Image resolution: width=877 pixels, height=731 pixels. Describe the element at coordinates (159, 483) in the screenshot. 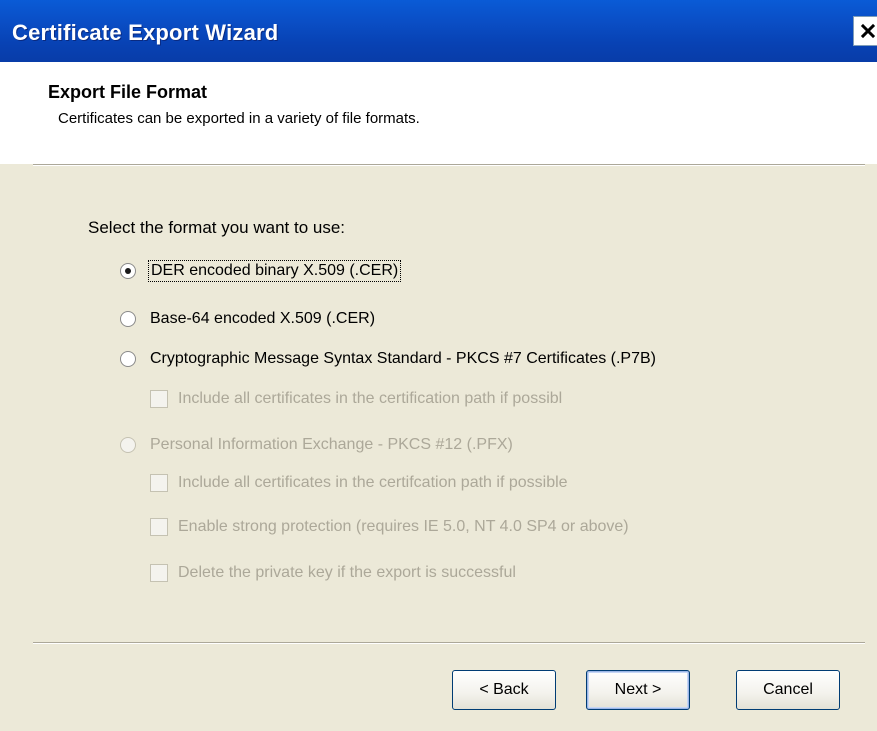

I see `checkbox-pfx-include-path` at that location.